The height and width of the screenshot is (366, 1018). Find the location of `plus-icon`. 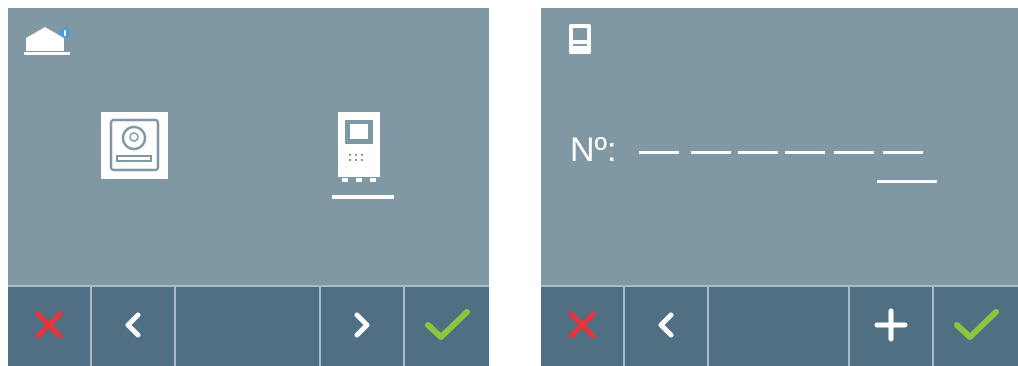

plus-icon is located at coordinates (891, 327).